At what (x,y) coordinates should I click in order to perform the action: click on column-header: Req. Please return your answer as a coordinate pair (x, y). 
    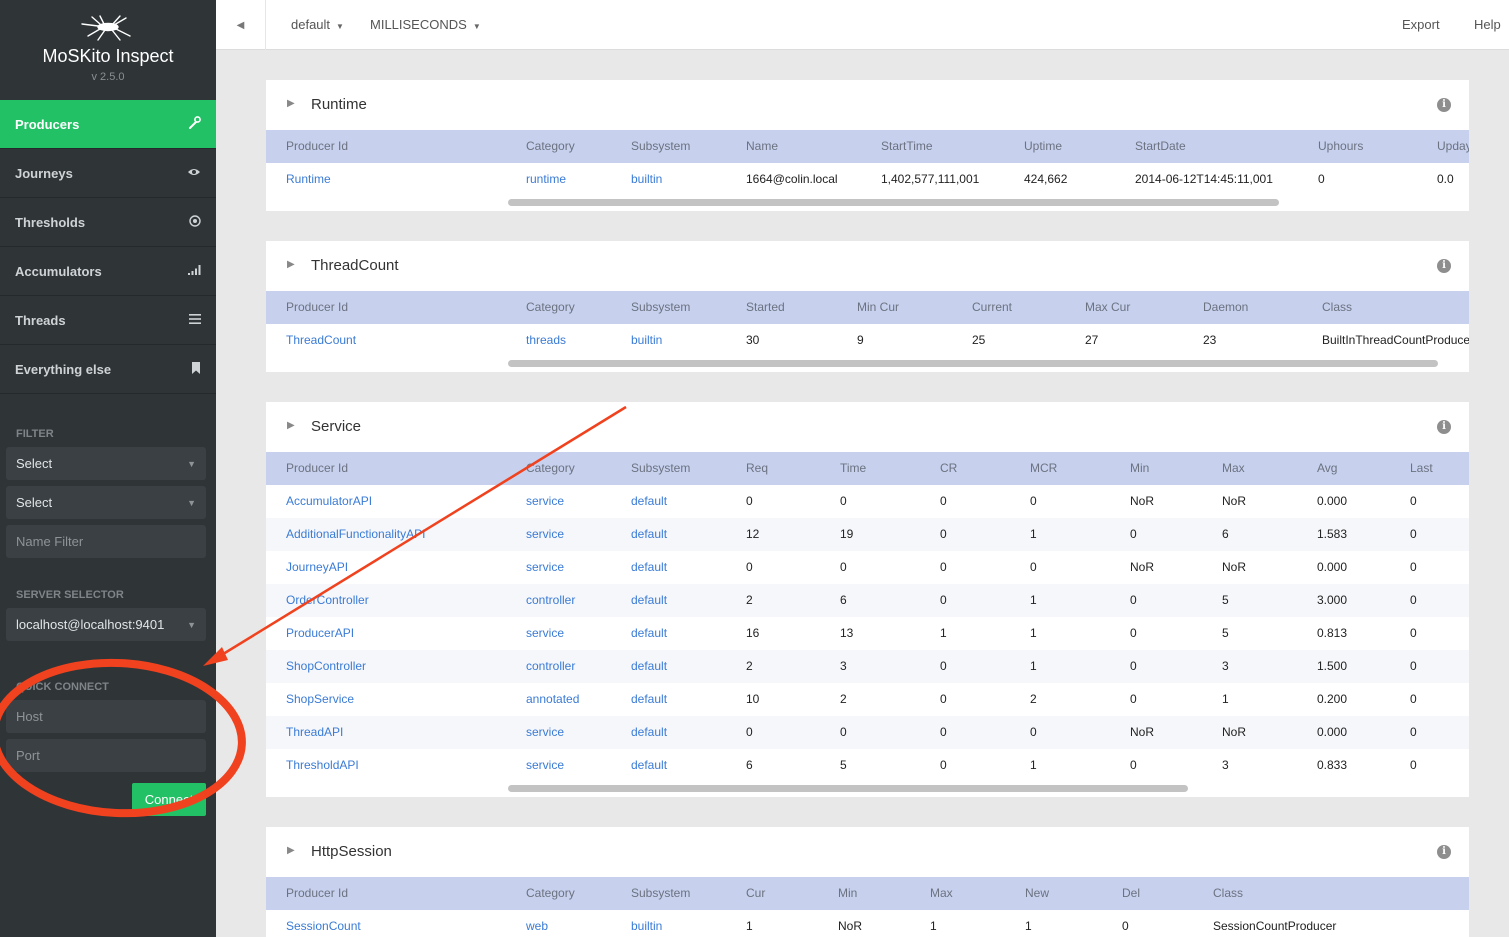
    Looking at the image, I should click on (757, 468).